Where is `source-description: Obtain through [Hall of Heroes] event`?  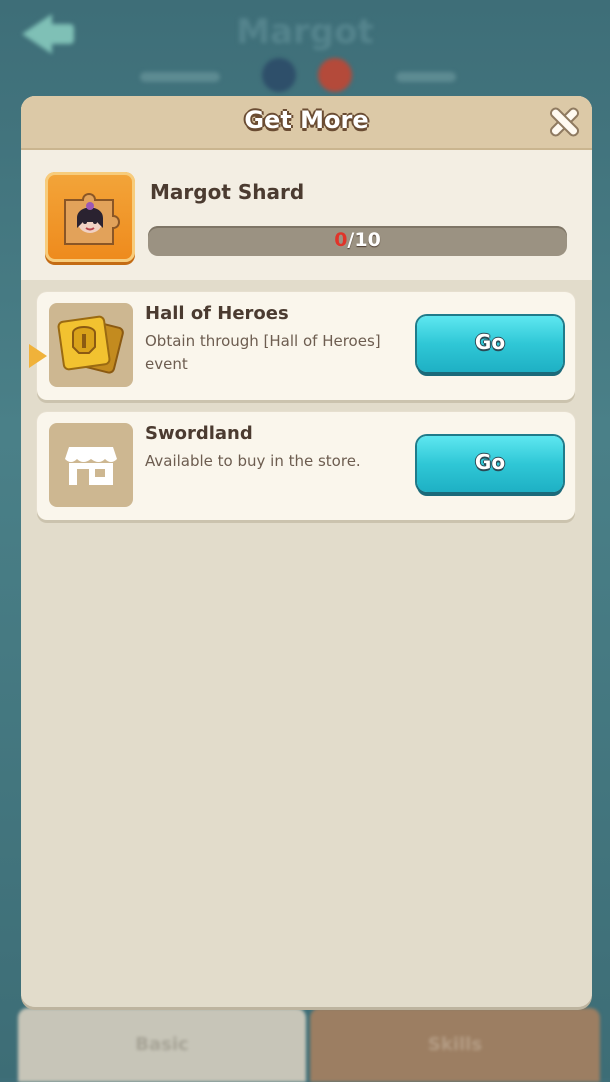 source-description: Obtain through [Hall of Heroes] event is located at coordinates (263, 352).